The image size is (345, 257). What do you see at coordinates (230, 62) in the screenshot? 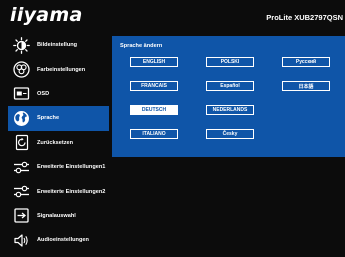
I see `lang-option-polski: POLSKI` at bounding box center [230, 62].